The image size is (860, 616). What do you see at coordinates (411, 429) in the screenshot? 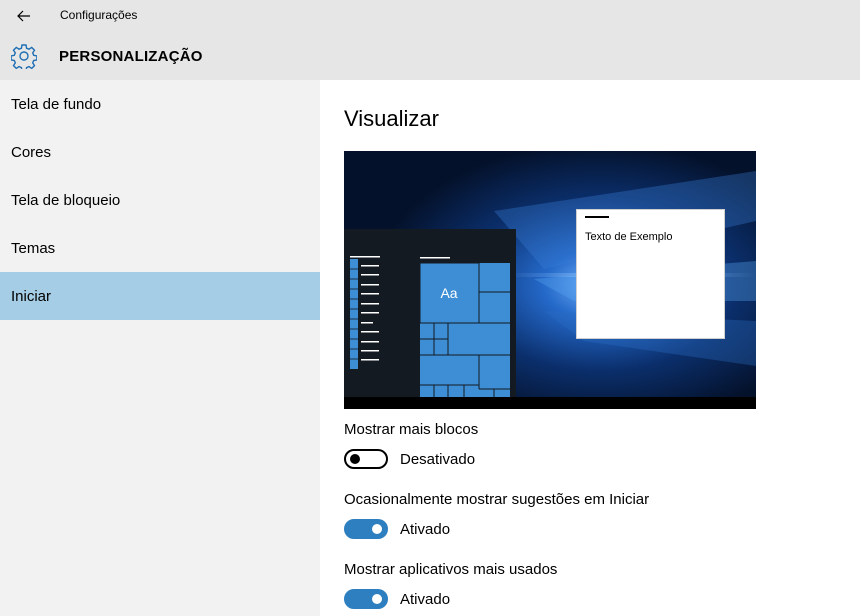
I see `setting-label-more-tiles: Mostrar mais blocos` at bounding box center [411, 429].